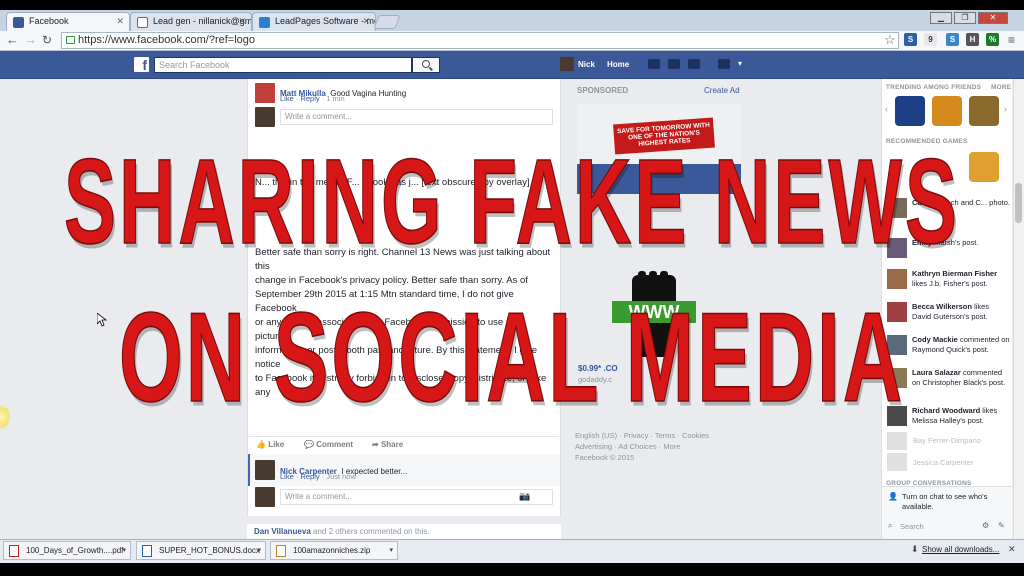 Image resolution: width=1024 pixels, height=576 pixels. What do you see at coordinates (912, 526) in the screenshot?
I see `chat-search-input: Search` at bounding box center [912, 526].